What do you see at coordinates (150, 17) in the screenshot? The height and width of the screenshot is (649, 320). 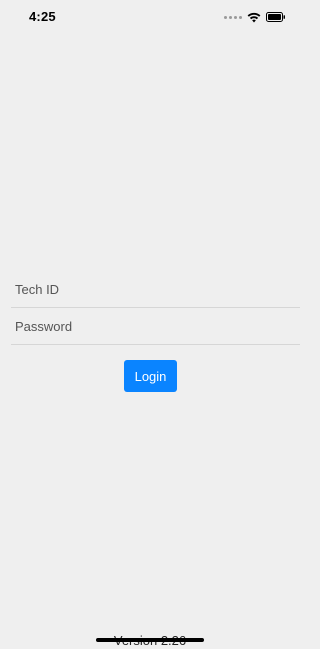 I see `status-bar: 4:25` at bounding box center [150, 17].